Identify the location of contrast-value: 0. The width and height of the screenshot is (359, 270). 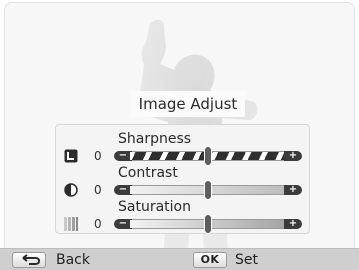
(98, 190).